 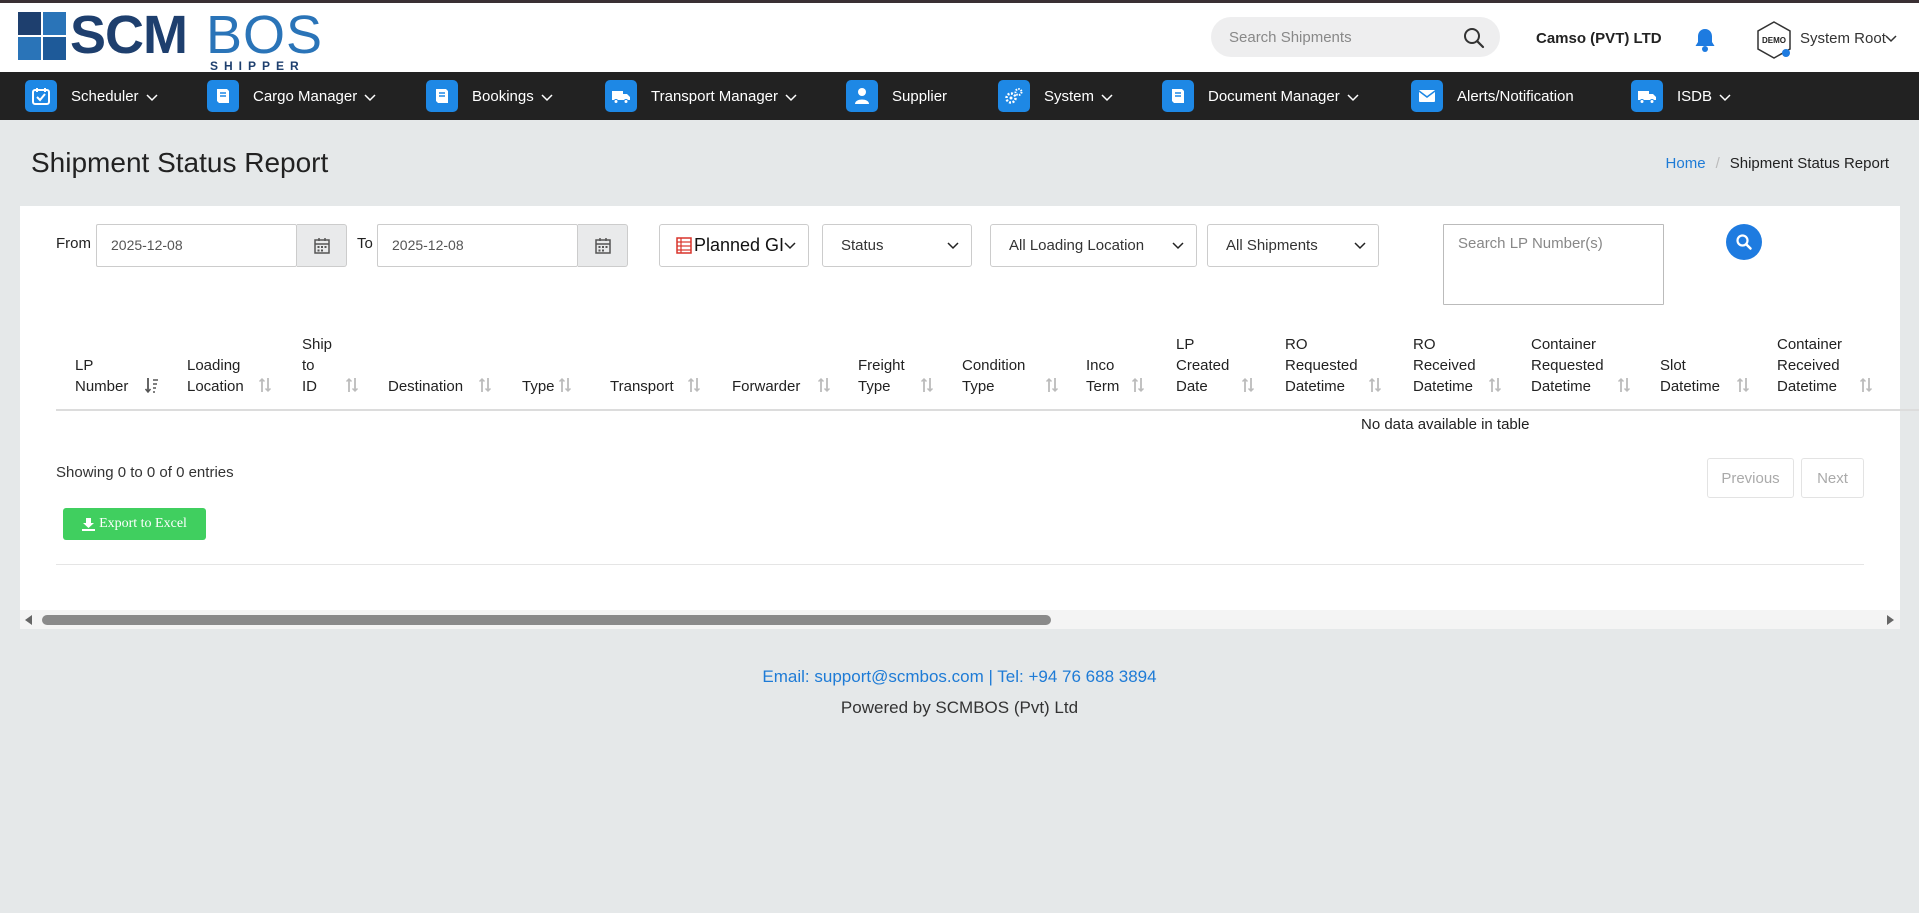 I want to click on scroll-left-arrow, so click(x=28, y=620).